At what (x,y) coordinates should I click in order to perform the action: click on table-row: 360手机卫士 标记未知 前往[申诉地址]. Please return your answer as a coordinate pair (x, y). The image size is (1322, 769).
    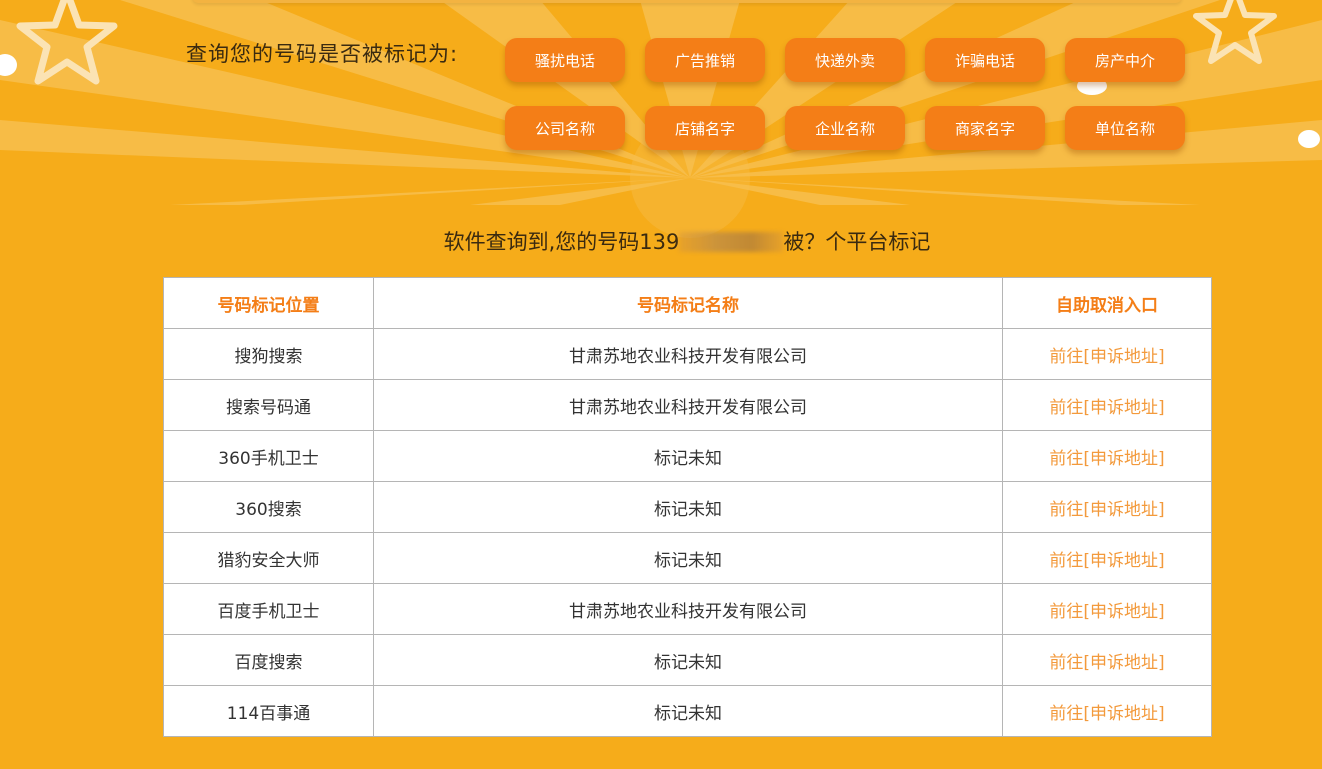
    Looking at the image, I should click on (687, 456).